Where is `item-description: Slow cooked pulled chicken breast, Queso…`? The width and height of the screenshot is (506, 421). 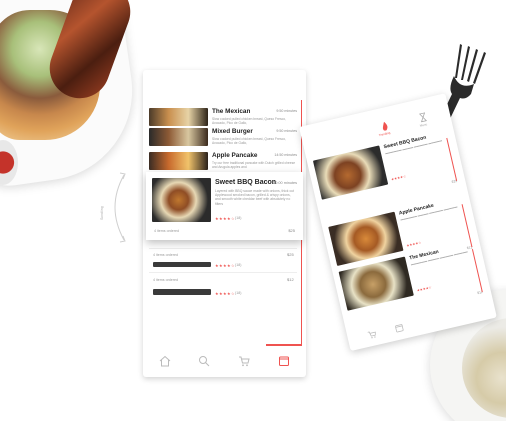
item-description: Slow cooked pulled chicken breast, Queso… is located at coordinates (249, 141).